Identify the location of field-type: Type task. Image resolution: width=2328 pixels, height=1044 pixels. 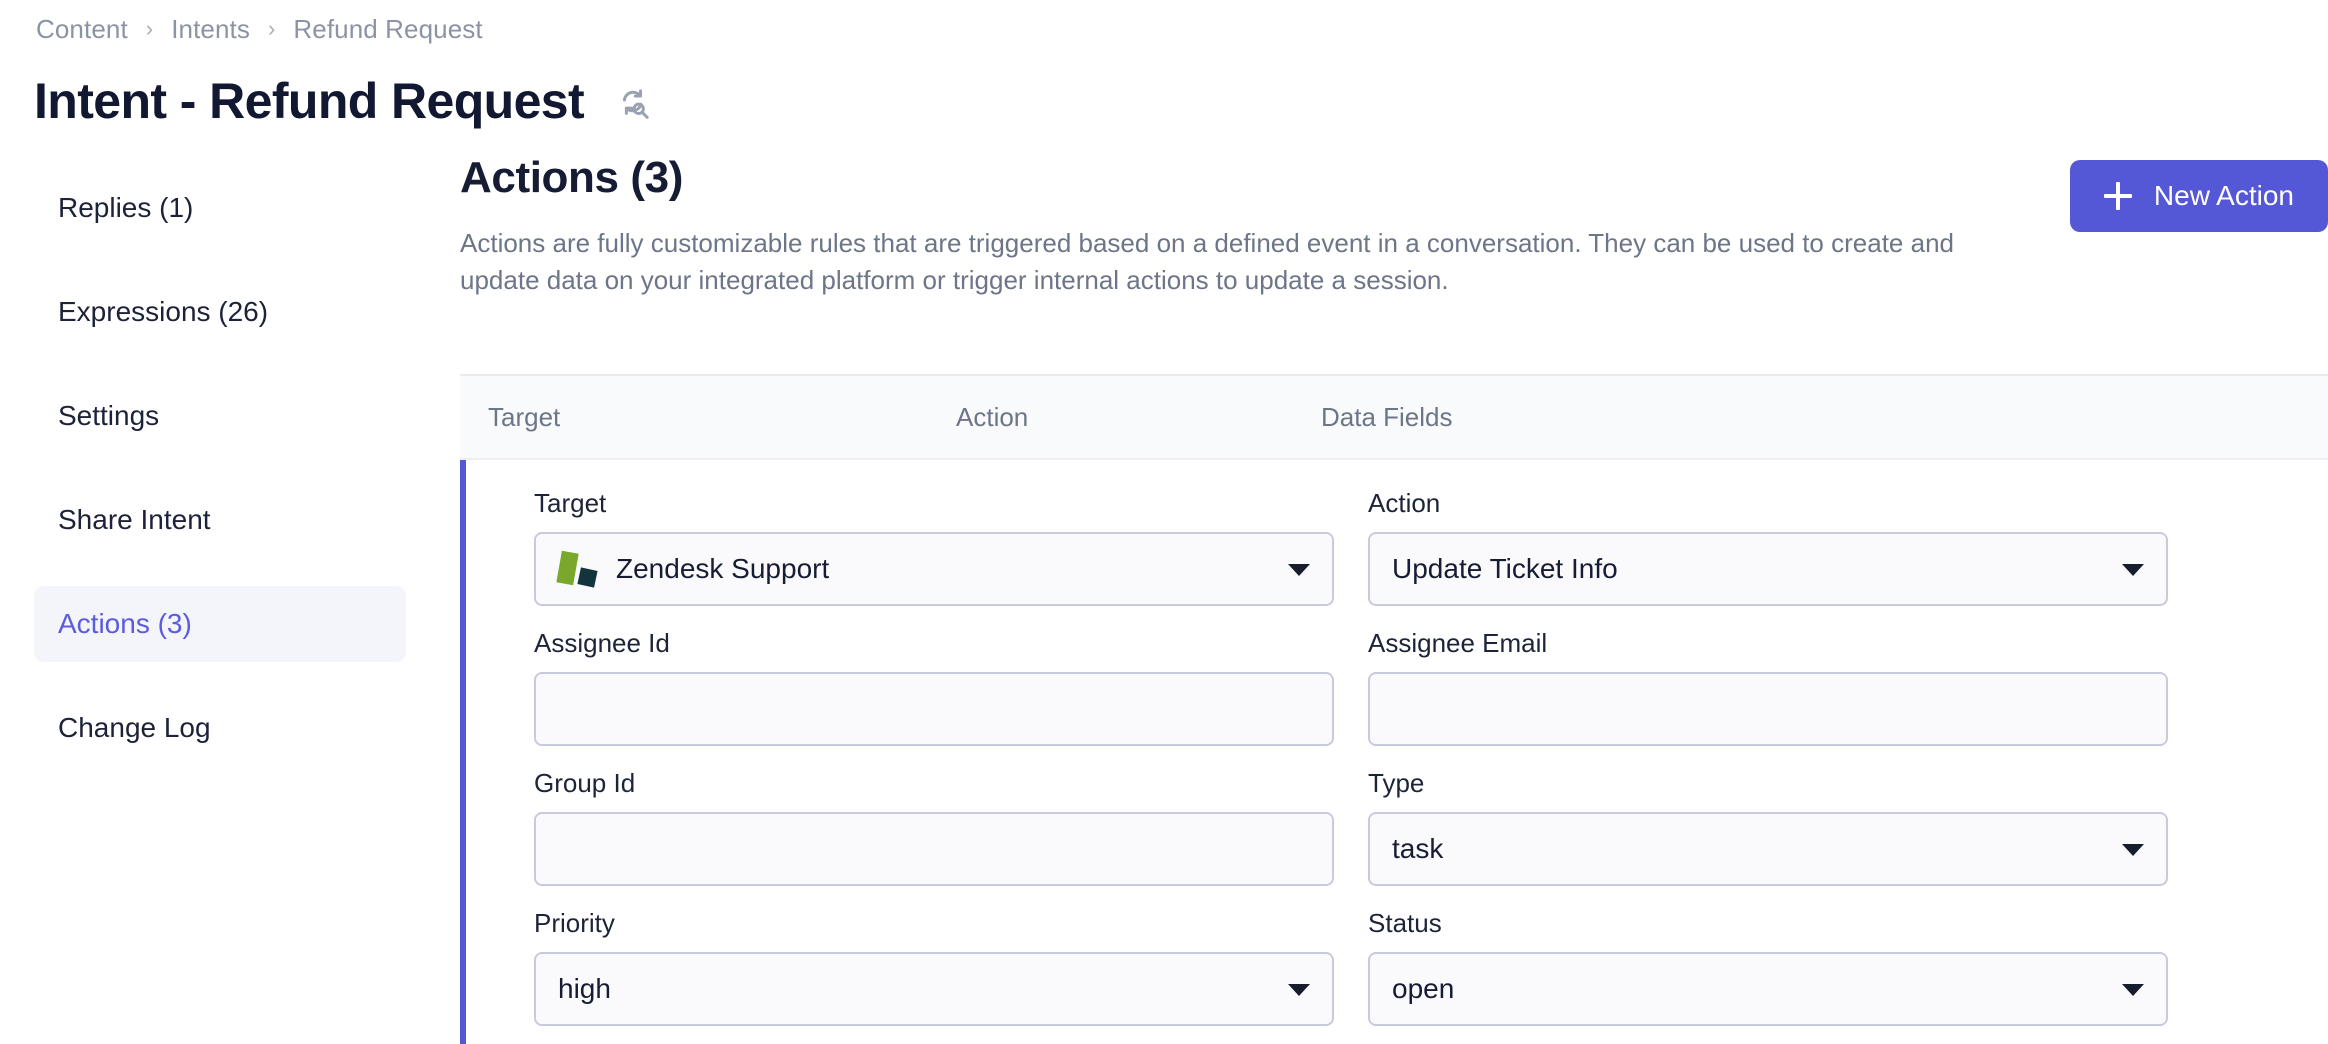
(1768, 827).